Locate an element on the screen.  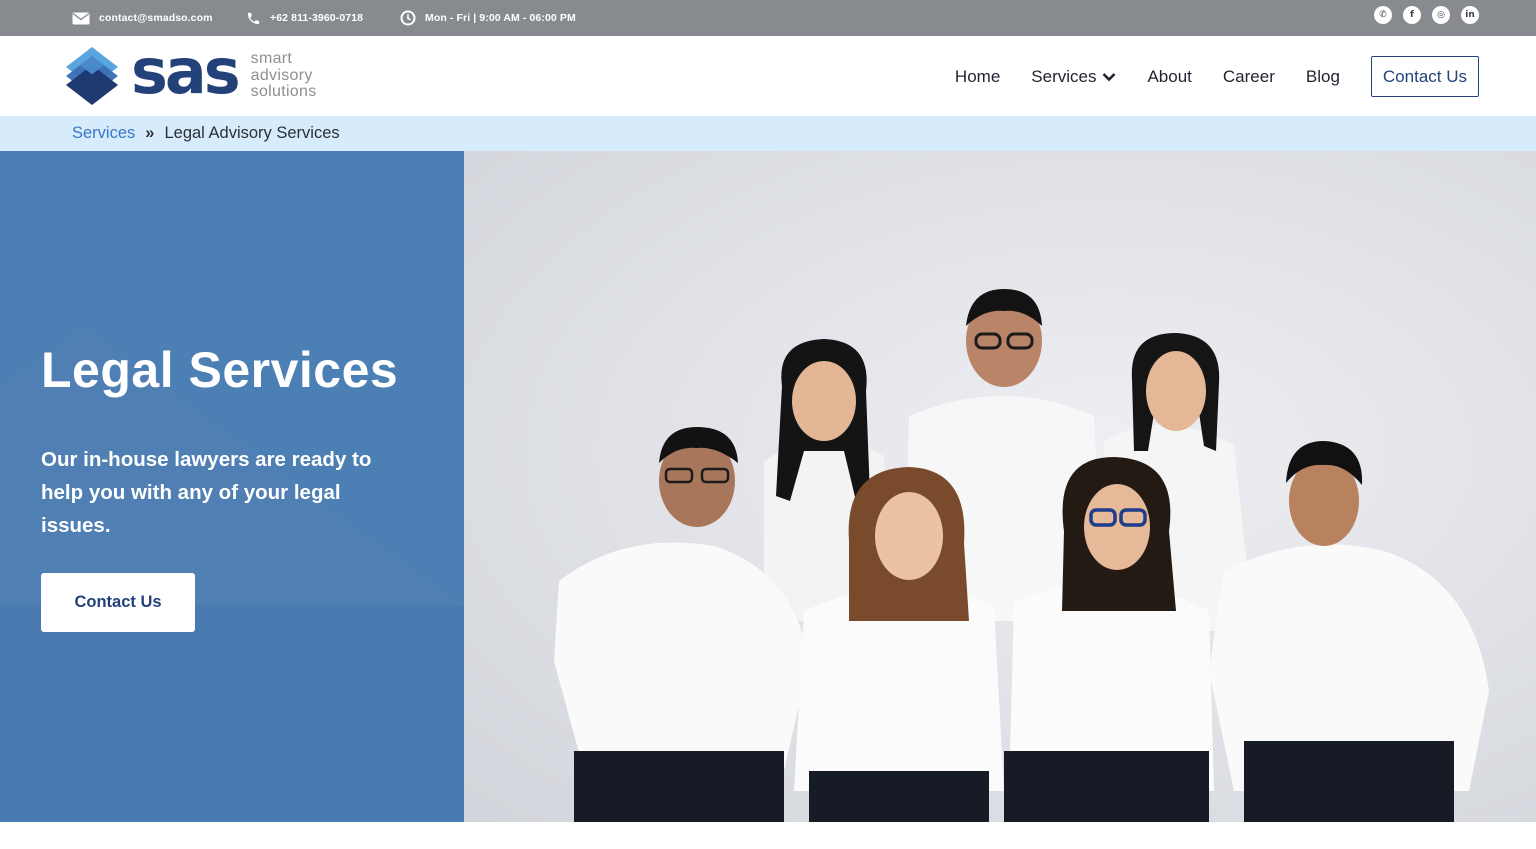
email-contact: contact@smadso.com is located at coordinates (142, 18).